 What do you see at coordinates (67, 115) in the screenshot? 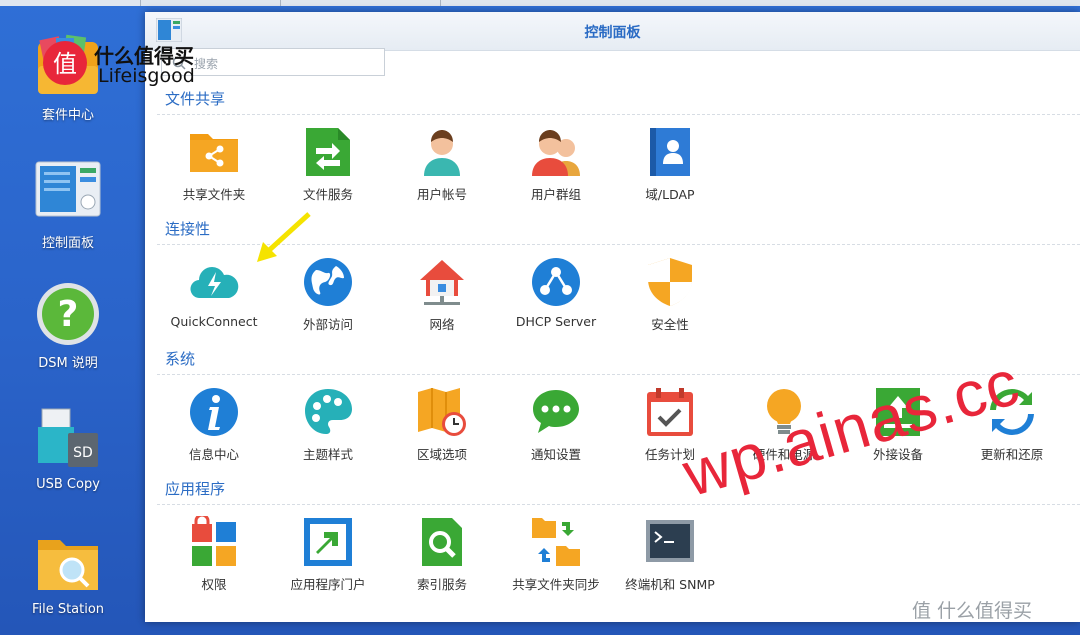
I see `desktop-icon-label: 套件中心` at bounding box center [67, 115].